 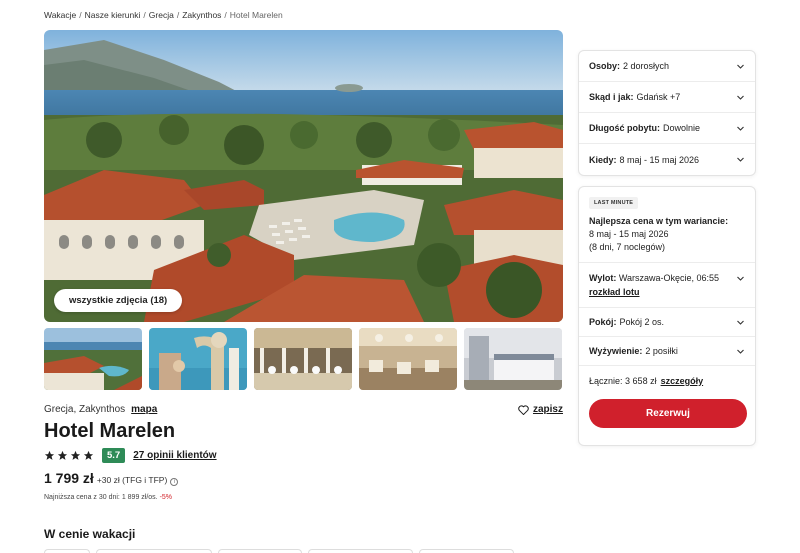 What do you see at coordinates (614, 203) in the screenshot?
I see `last-minute-badge: LAST MINUTE` at bounding box center [614, 203].